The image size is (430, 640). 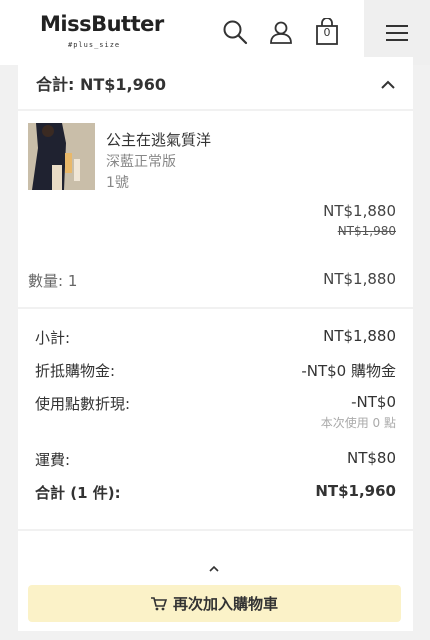 What do you see at coordinates (102, 24) in the screenshot?
I see `logo-text: MissButter` at bounding box center [102, 24].